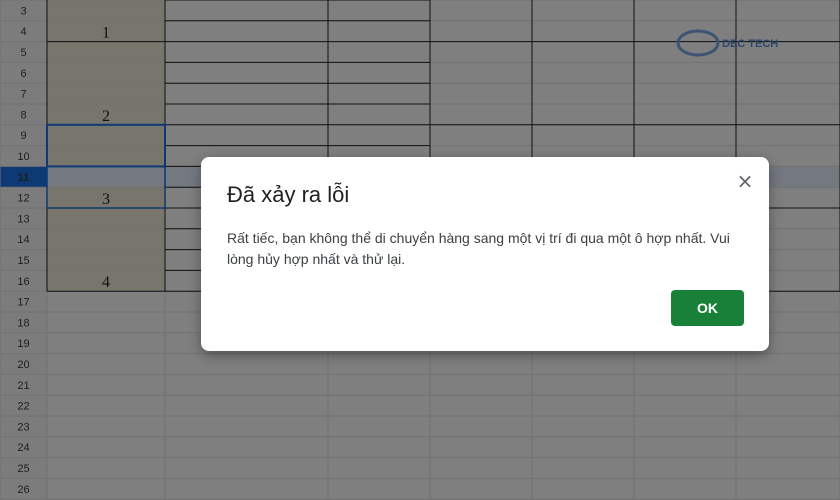  What do you see at coordinates (288, 194) in the screenshot?
I see `dialog-title: Đã xảy ra lỗi` at bounding box center [288, 194].